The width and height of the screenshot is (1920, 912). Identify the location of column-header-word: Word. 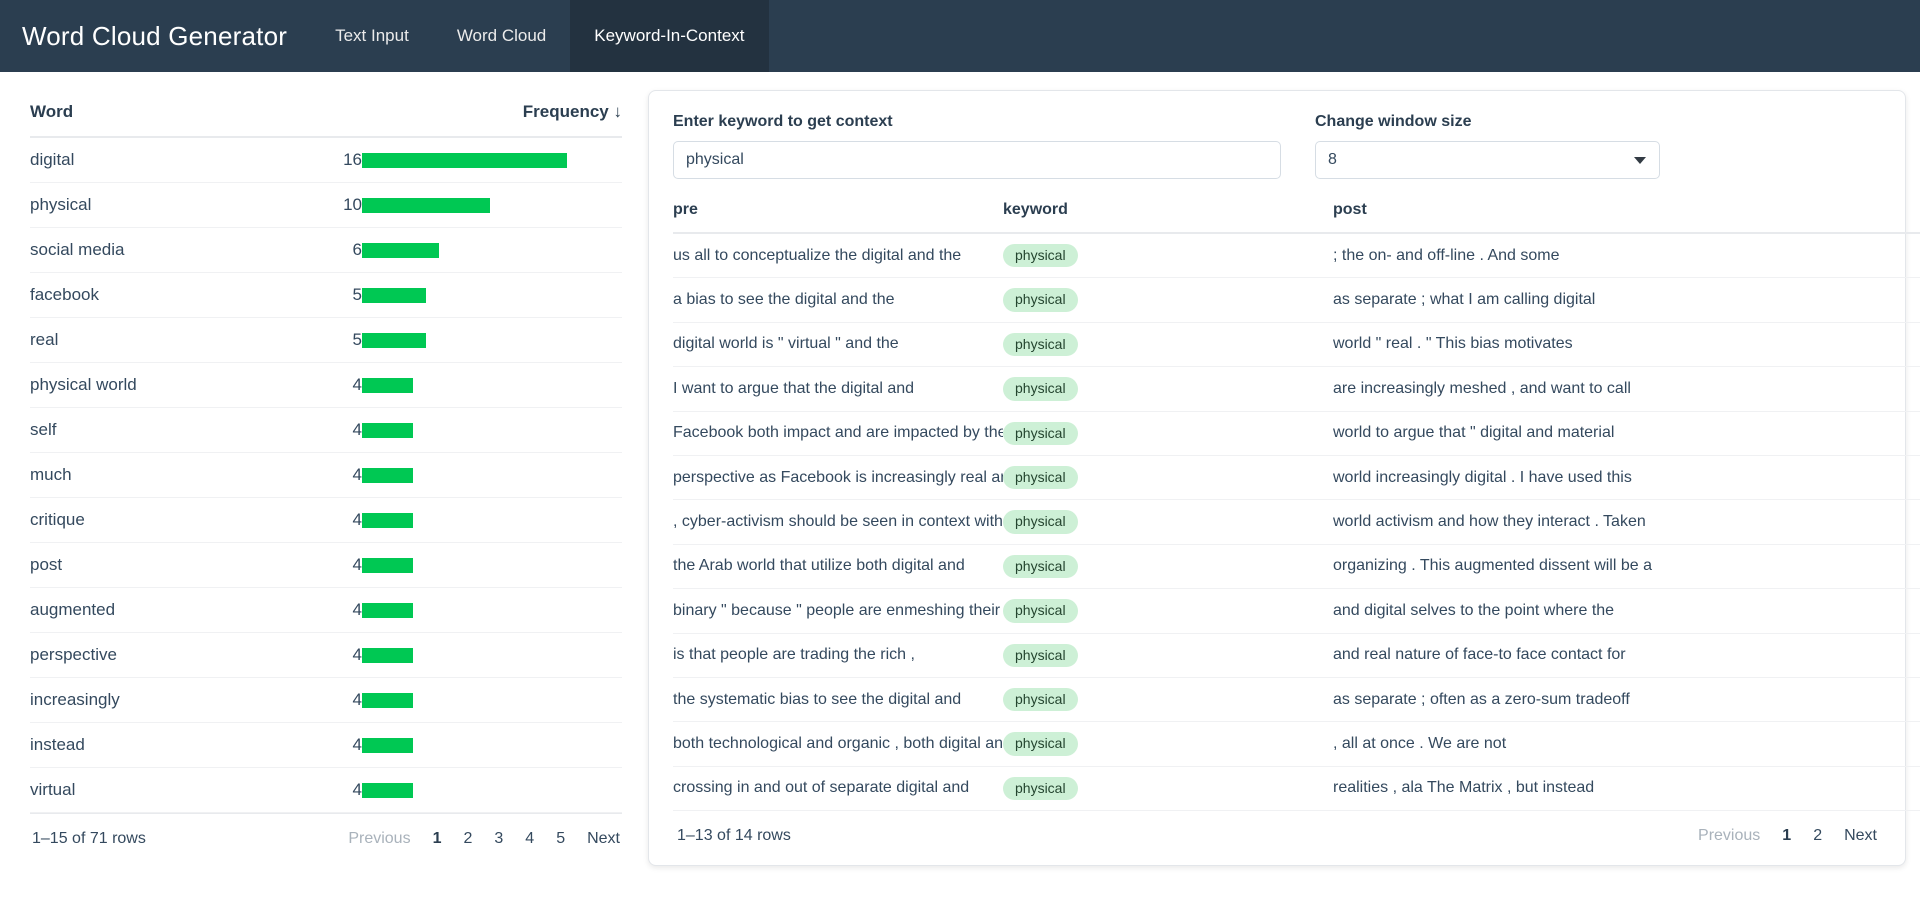
(187, 117).